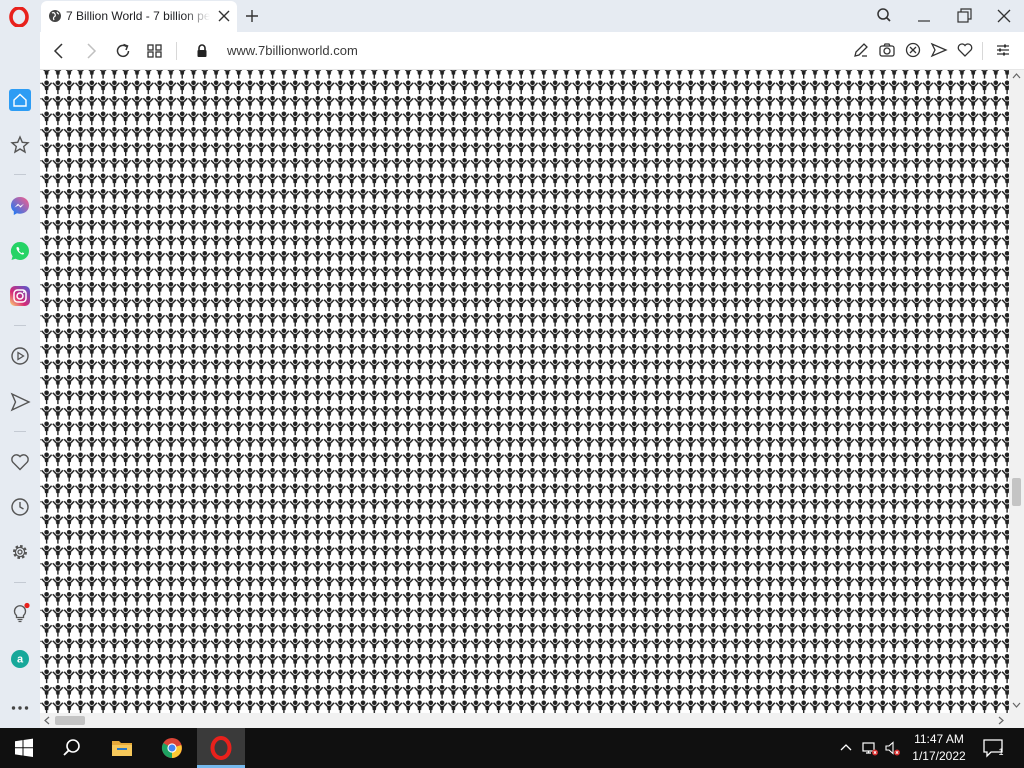 This screenshot has width=1024, height=768. Describe the element at coordinates (524, 720) in the screenshot. I see `horizontal-scrollbar` at that location.